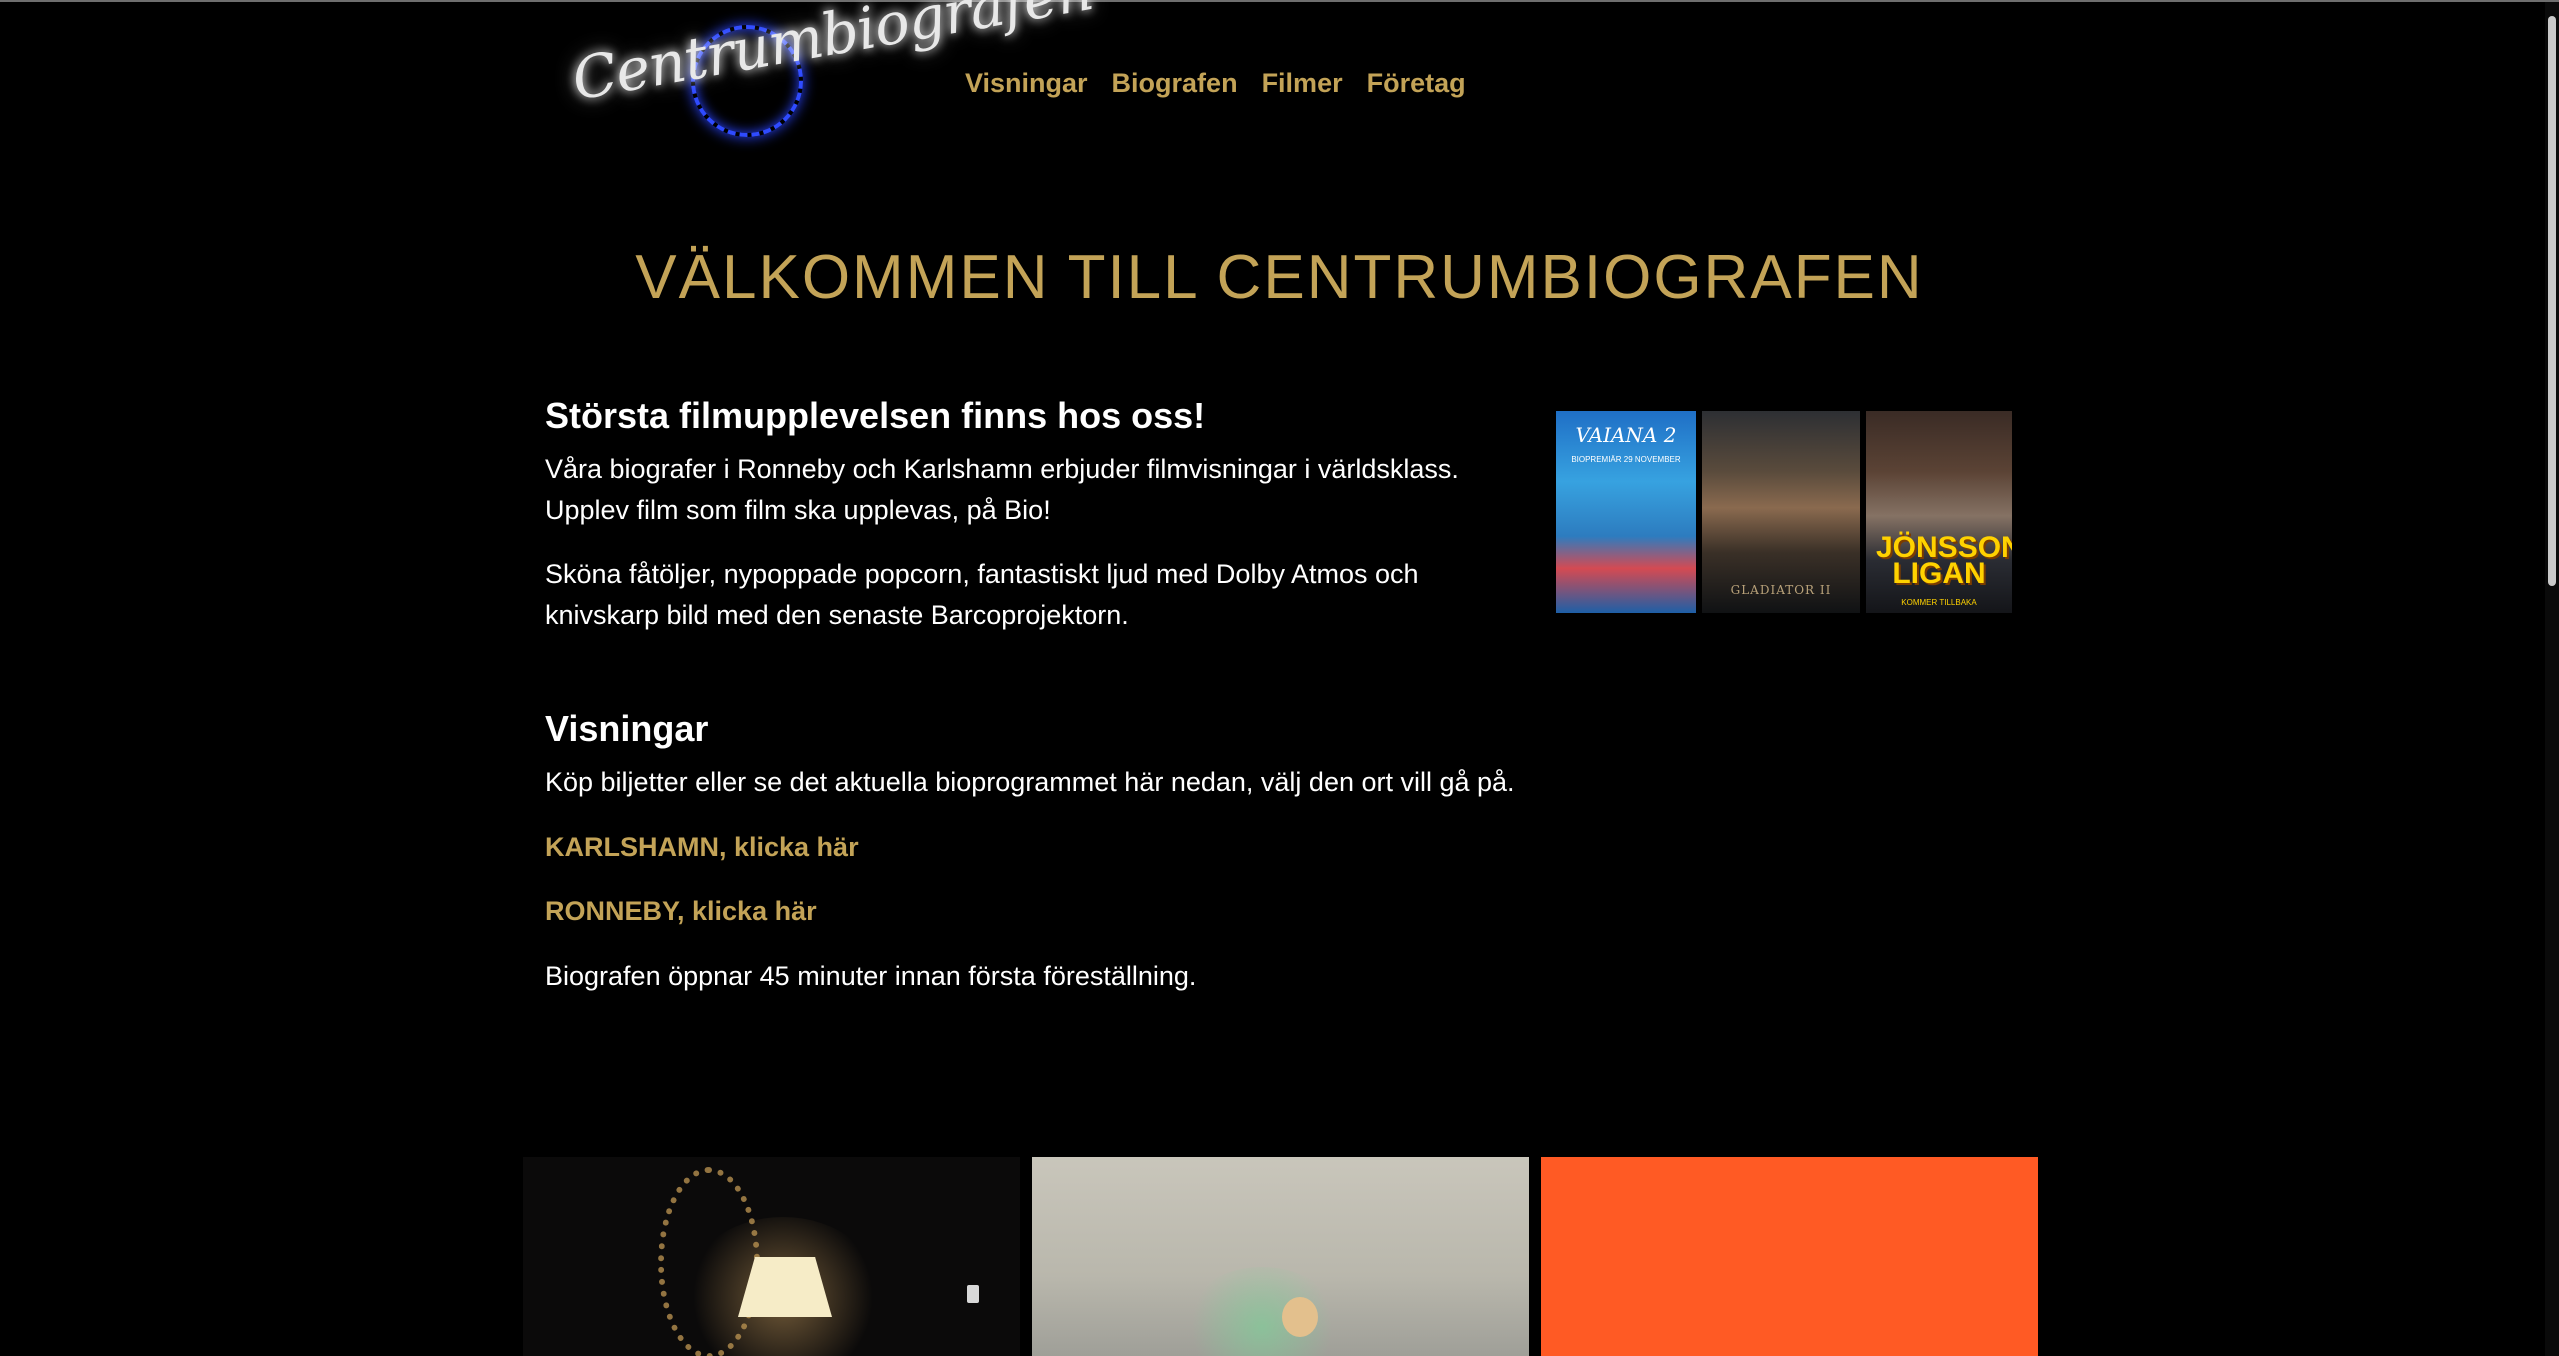  Describe the element at coordinates (1626, 512) in the screenshot. I see `poster-vaiana-2: VAIANA 2 BIOPREMIÄR 29 NOVEMBER` at that location.